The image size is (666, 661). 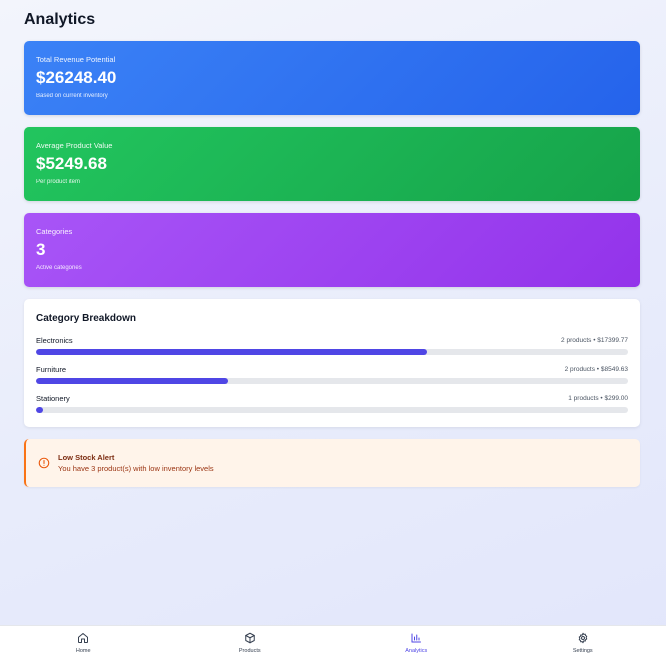 What do you see at coordinates (332, 250) in the screenshot?
I see `stat-card-categories: Categories 3 Active categories` at bounding box center [332, 250].